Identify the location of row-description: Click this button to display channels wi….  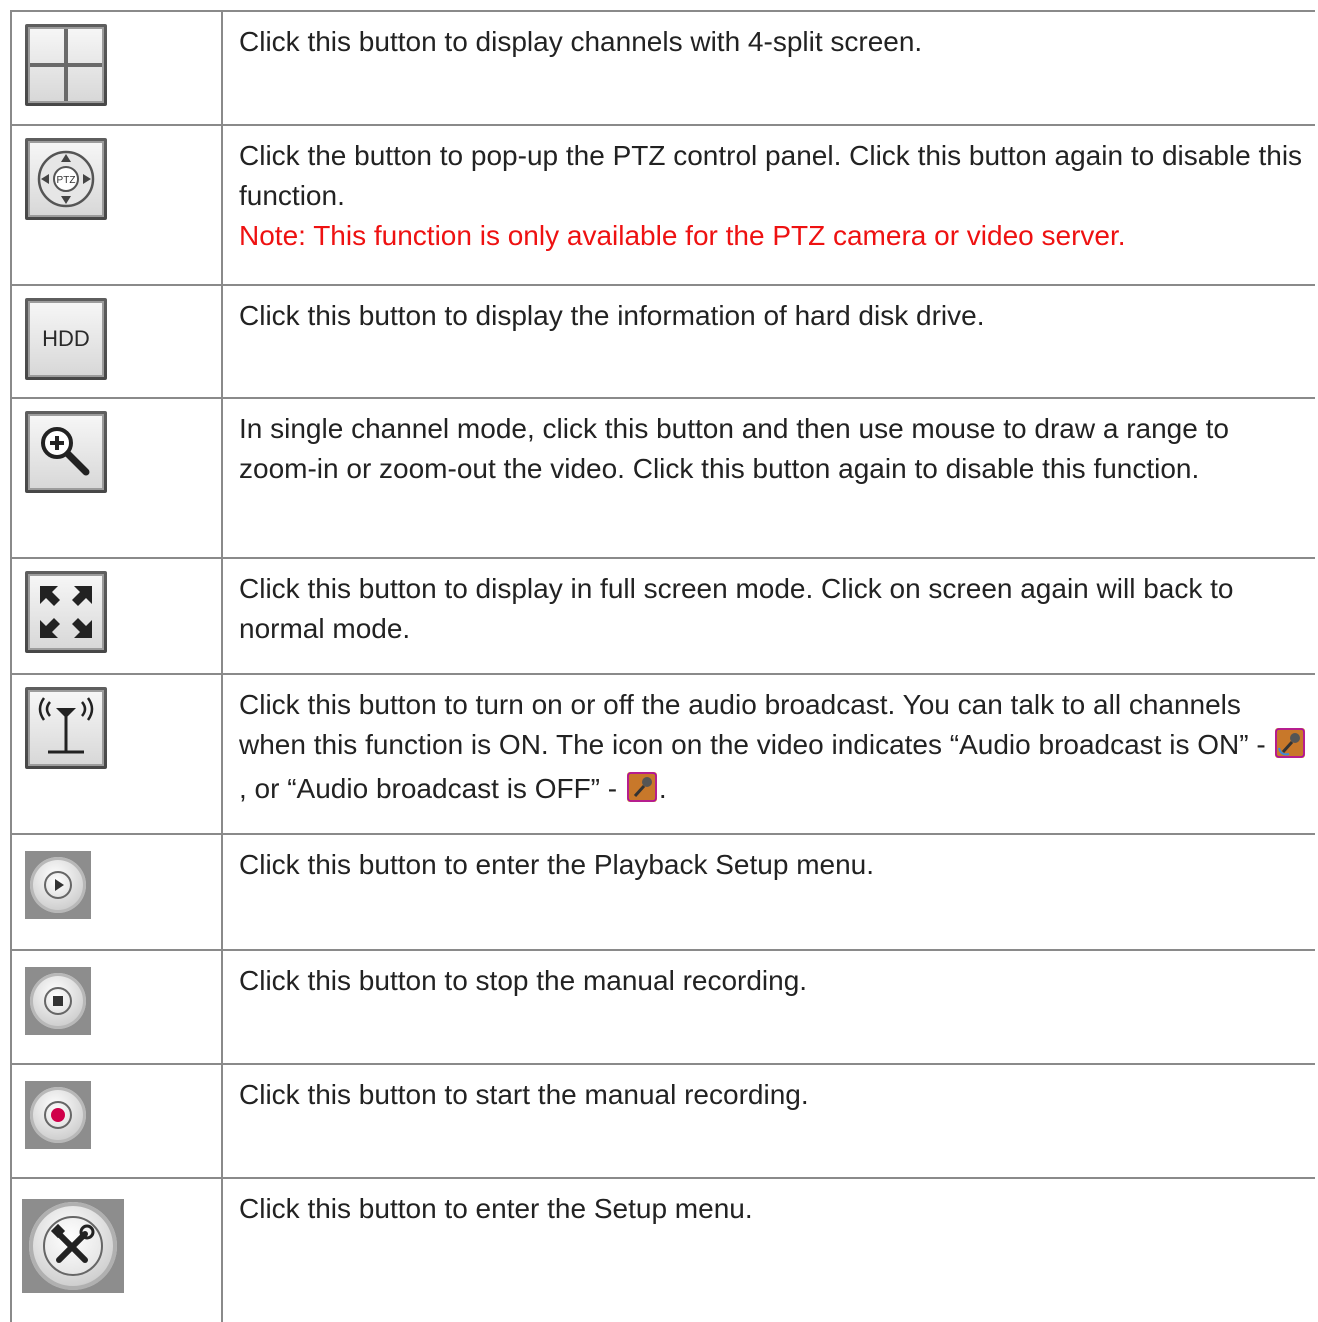
(581, 41).